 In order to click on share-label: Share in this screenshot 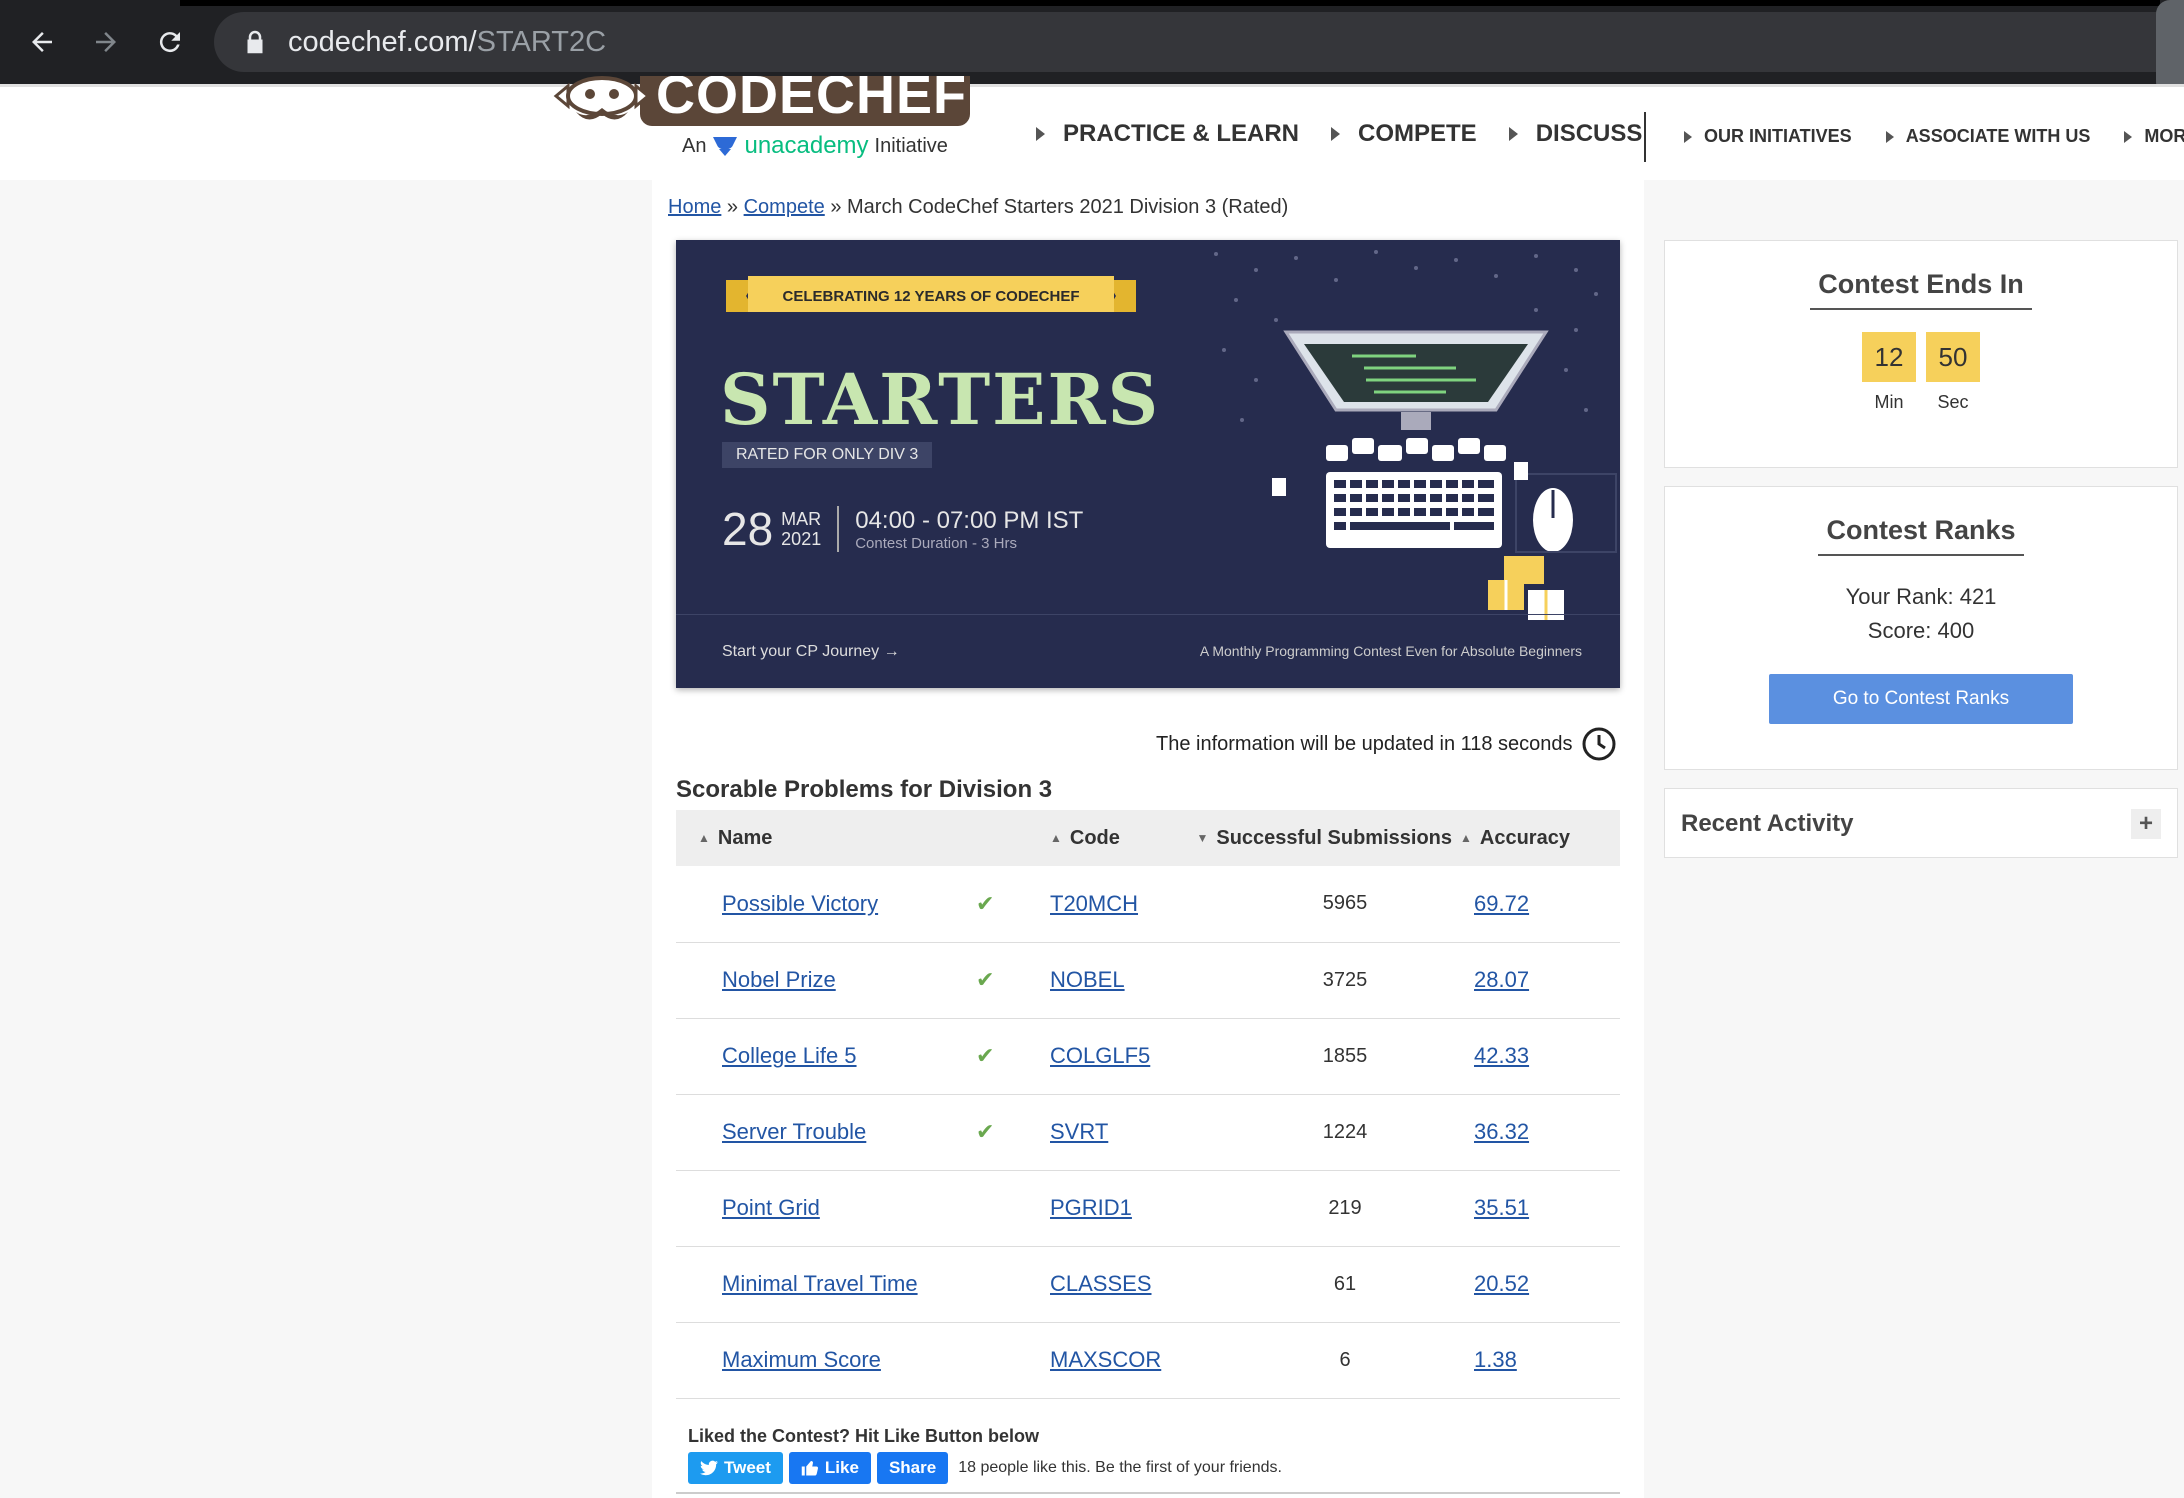, I will do `click(912, 1467)`.